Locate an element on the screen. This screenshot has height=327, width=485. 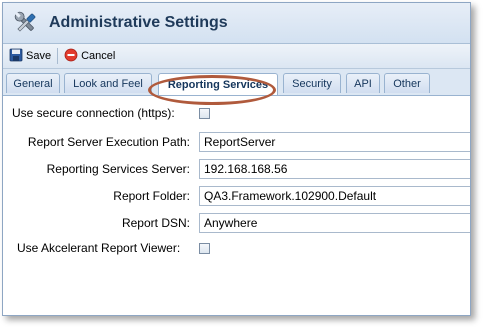
tab-general: General is located at coordinates (33, 83).